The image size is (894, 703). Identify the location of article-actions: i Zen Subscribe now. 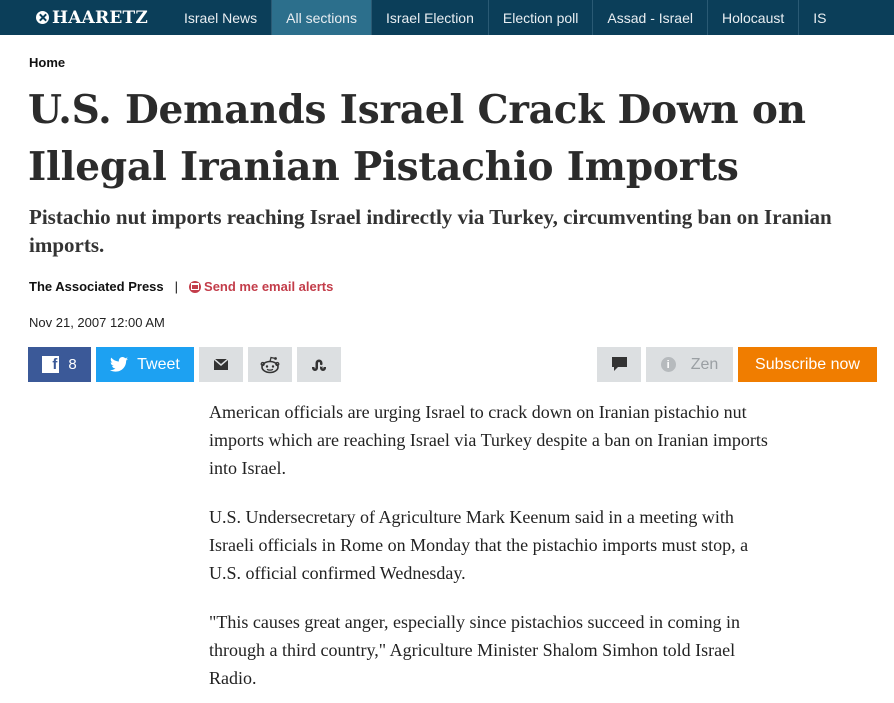
(737, 364).